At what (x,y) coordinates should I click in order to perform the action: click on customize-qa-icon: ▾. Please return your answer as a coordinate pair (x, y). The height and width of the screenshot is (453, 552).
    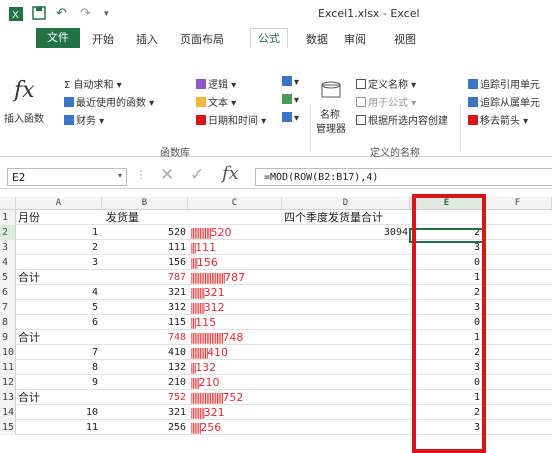
    Looking at the image, I should click on (106, 14).